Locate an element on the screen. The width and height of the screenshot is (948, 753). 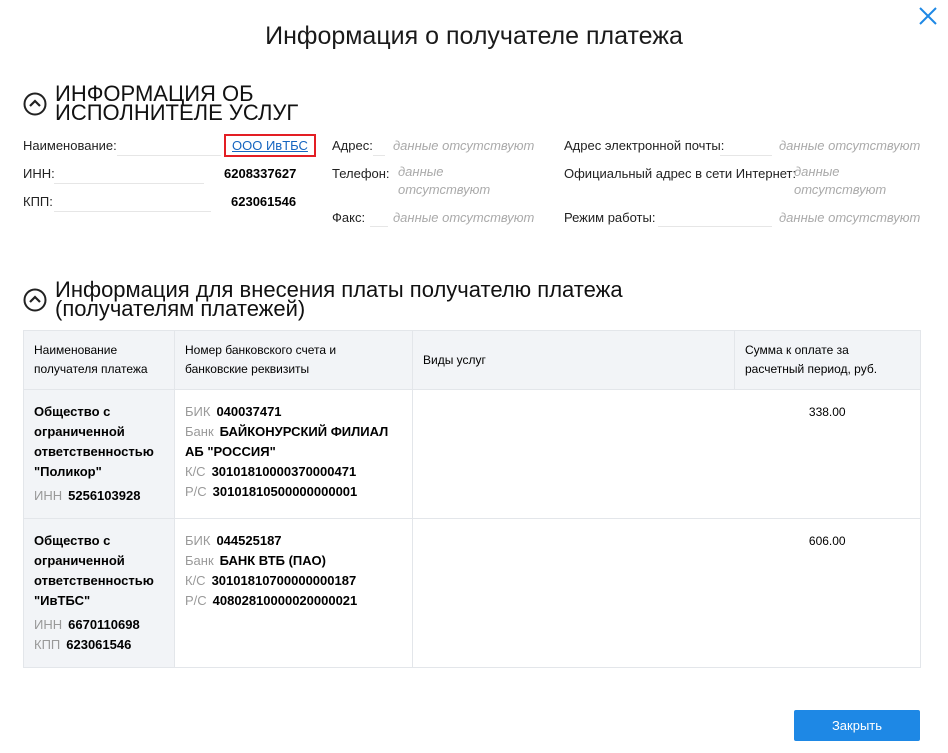
bank-value: БАЙКОНУРСКИЙ ФИЛИАЛ АБ "РОССИЯ" is located at coordinates (287, 441).